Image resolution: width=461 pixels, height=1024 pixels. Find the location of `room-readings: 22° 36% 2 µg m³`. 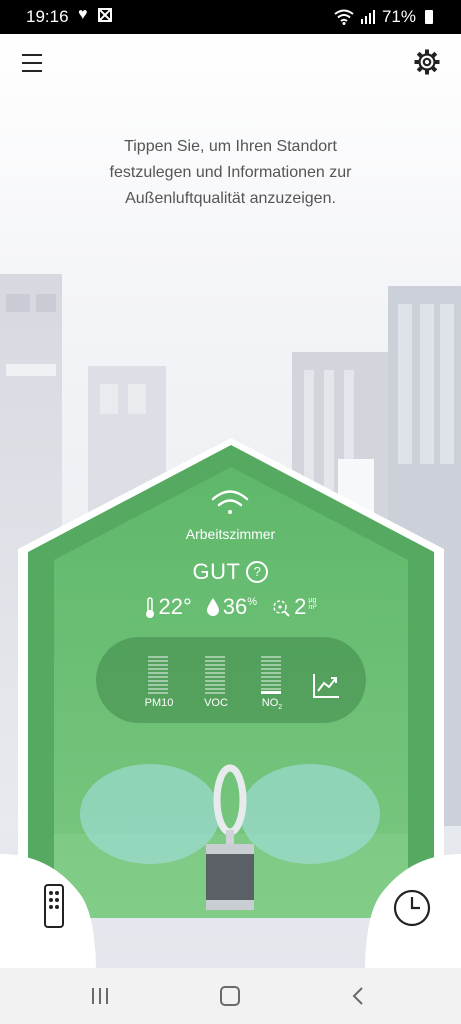

room-readings: 22° 36% 2 µg m³ is located at coordinates (230, 607).